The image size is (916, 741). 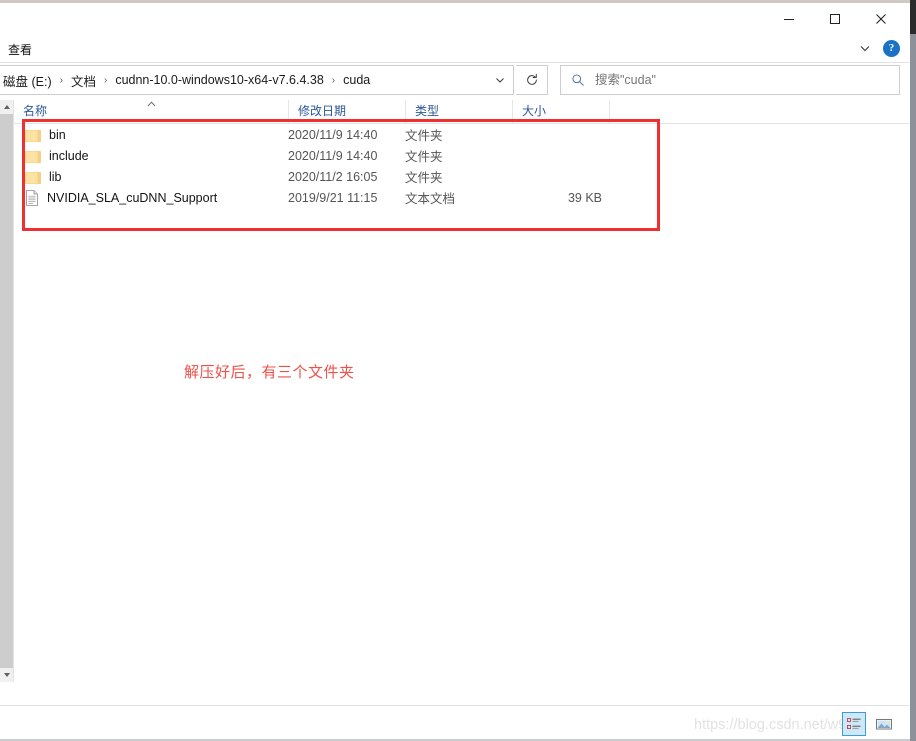 What do you see at coordinates (747, 80) in the screenshot?
I see `search-input` at bounding box center [747, 80].